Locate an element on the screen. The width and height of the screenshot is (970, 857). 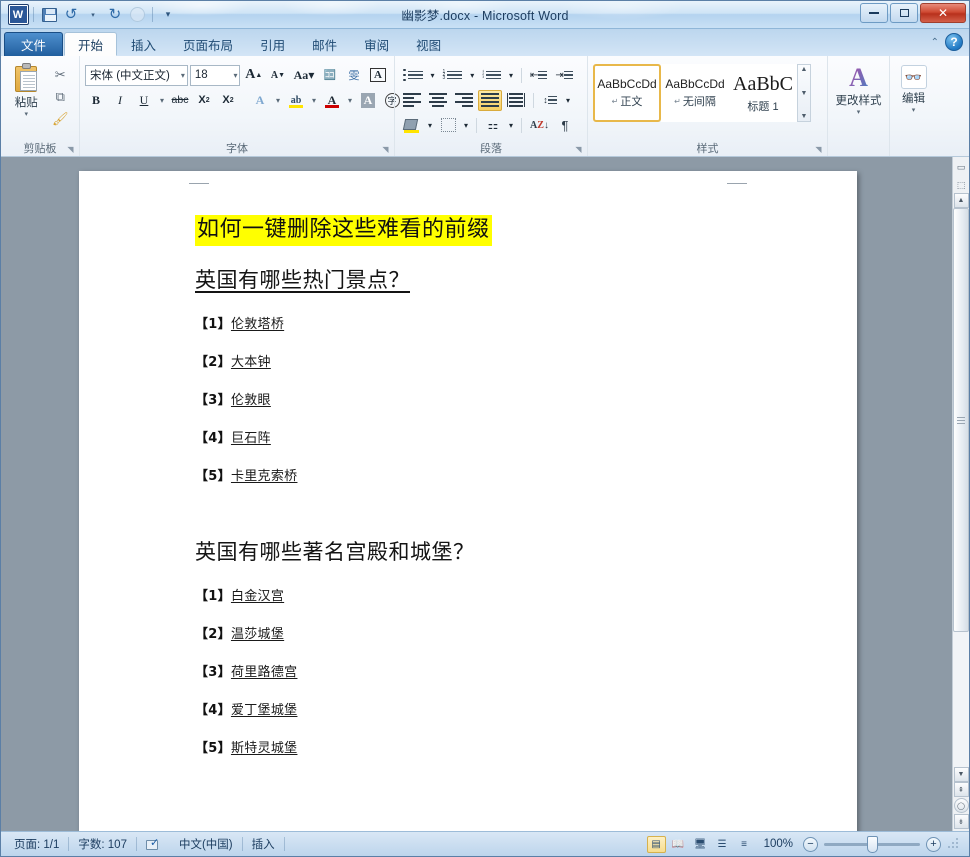
window-resize-grip is located at coordinates (953, 844).